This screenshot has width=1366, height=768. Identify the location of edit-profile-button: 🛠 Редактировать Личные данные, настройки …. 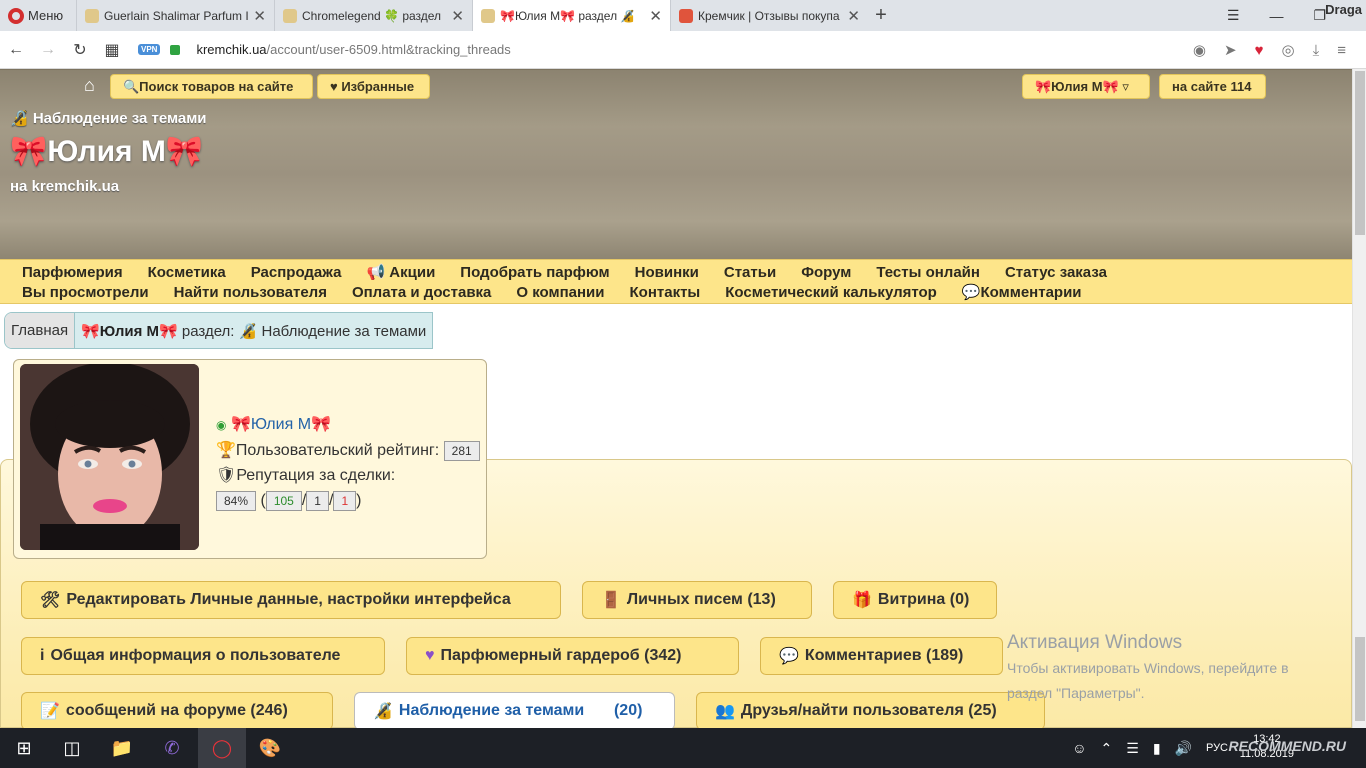
(291, 600).